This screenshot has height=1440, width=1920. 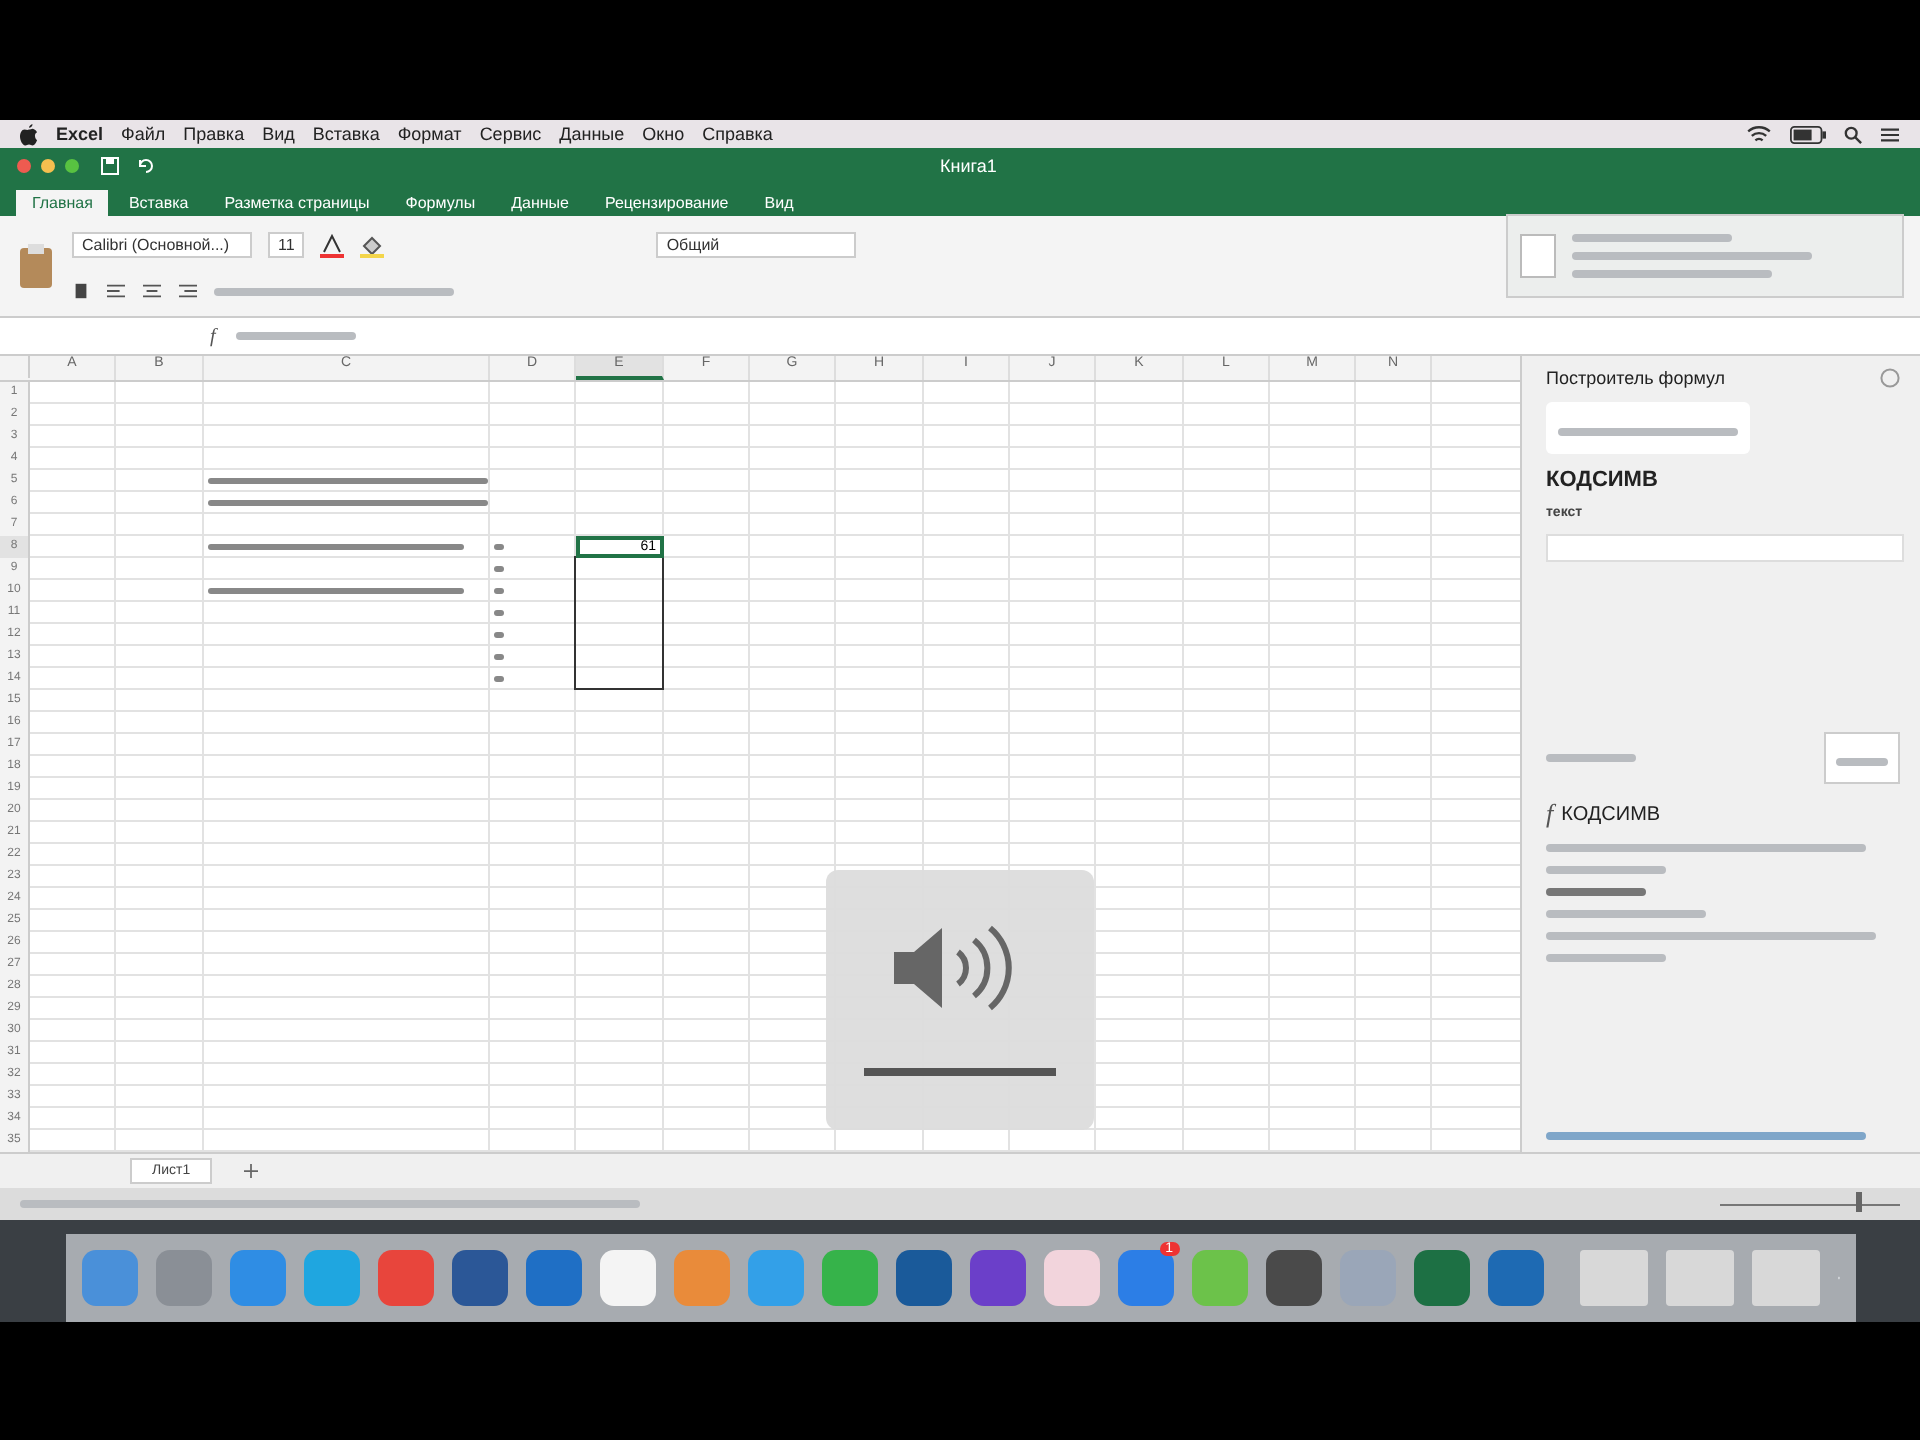 What do you see at coordinates (1862, 758) in the screenshot?
I see `done-button` at bounding box center [1862, 758].